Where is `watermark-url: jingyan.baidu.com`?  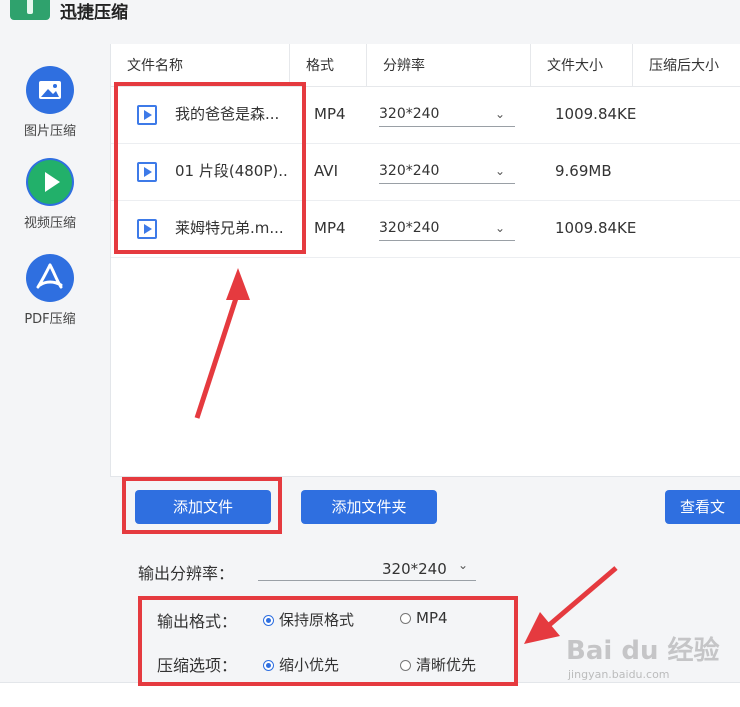 watermark-url: jingyan.baidu.com is located at coordinates (619, 674).